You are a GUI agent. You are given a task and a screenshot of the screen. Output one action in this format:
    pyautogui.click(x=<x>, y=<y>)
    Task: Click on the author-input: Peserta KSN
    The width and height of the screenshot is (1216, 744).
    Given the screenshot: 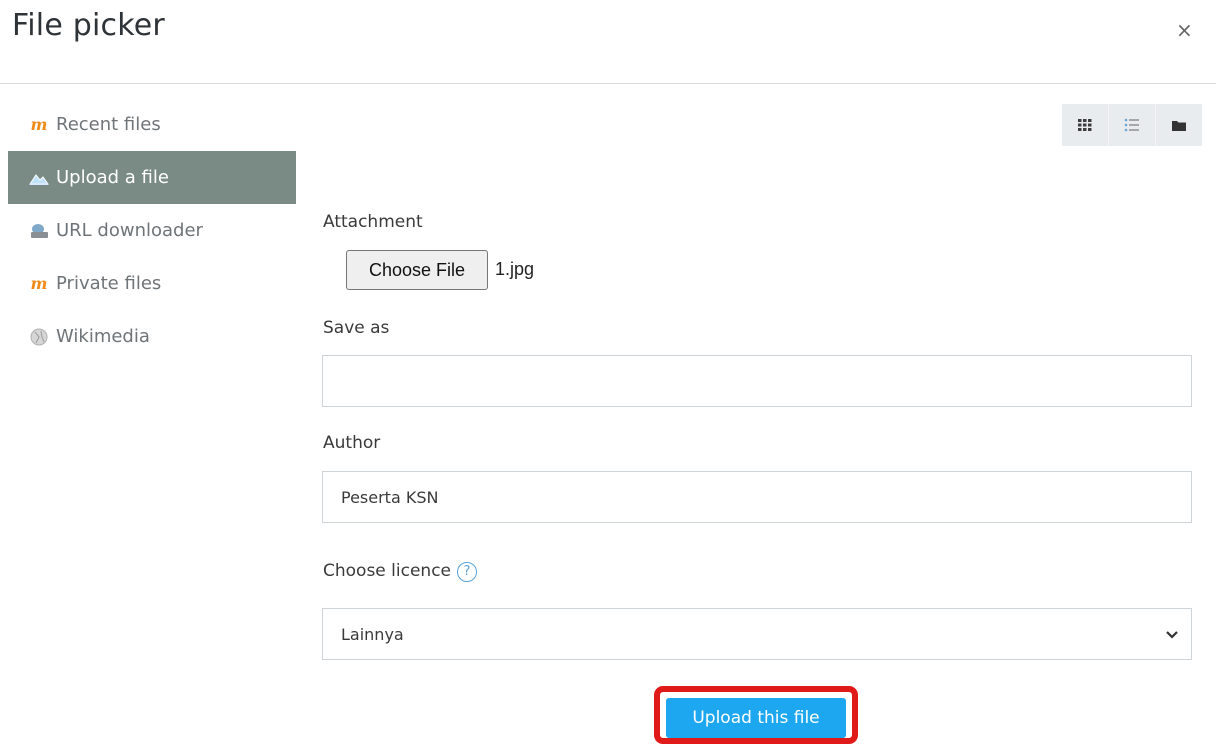 What is the action you would take?
    pyautogui.click(x=757, y=497)
    